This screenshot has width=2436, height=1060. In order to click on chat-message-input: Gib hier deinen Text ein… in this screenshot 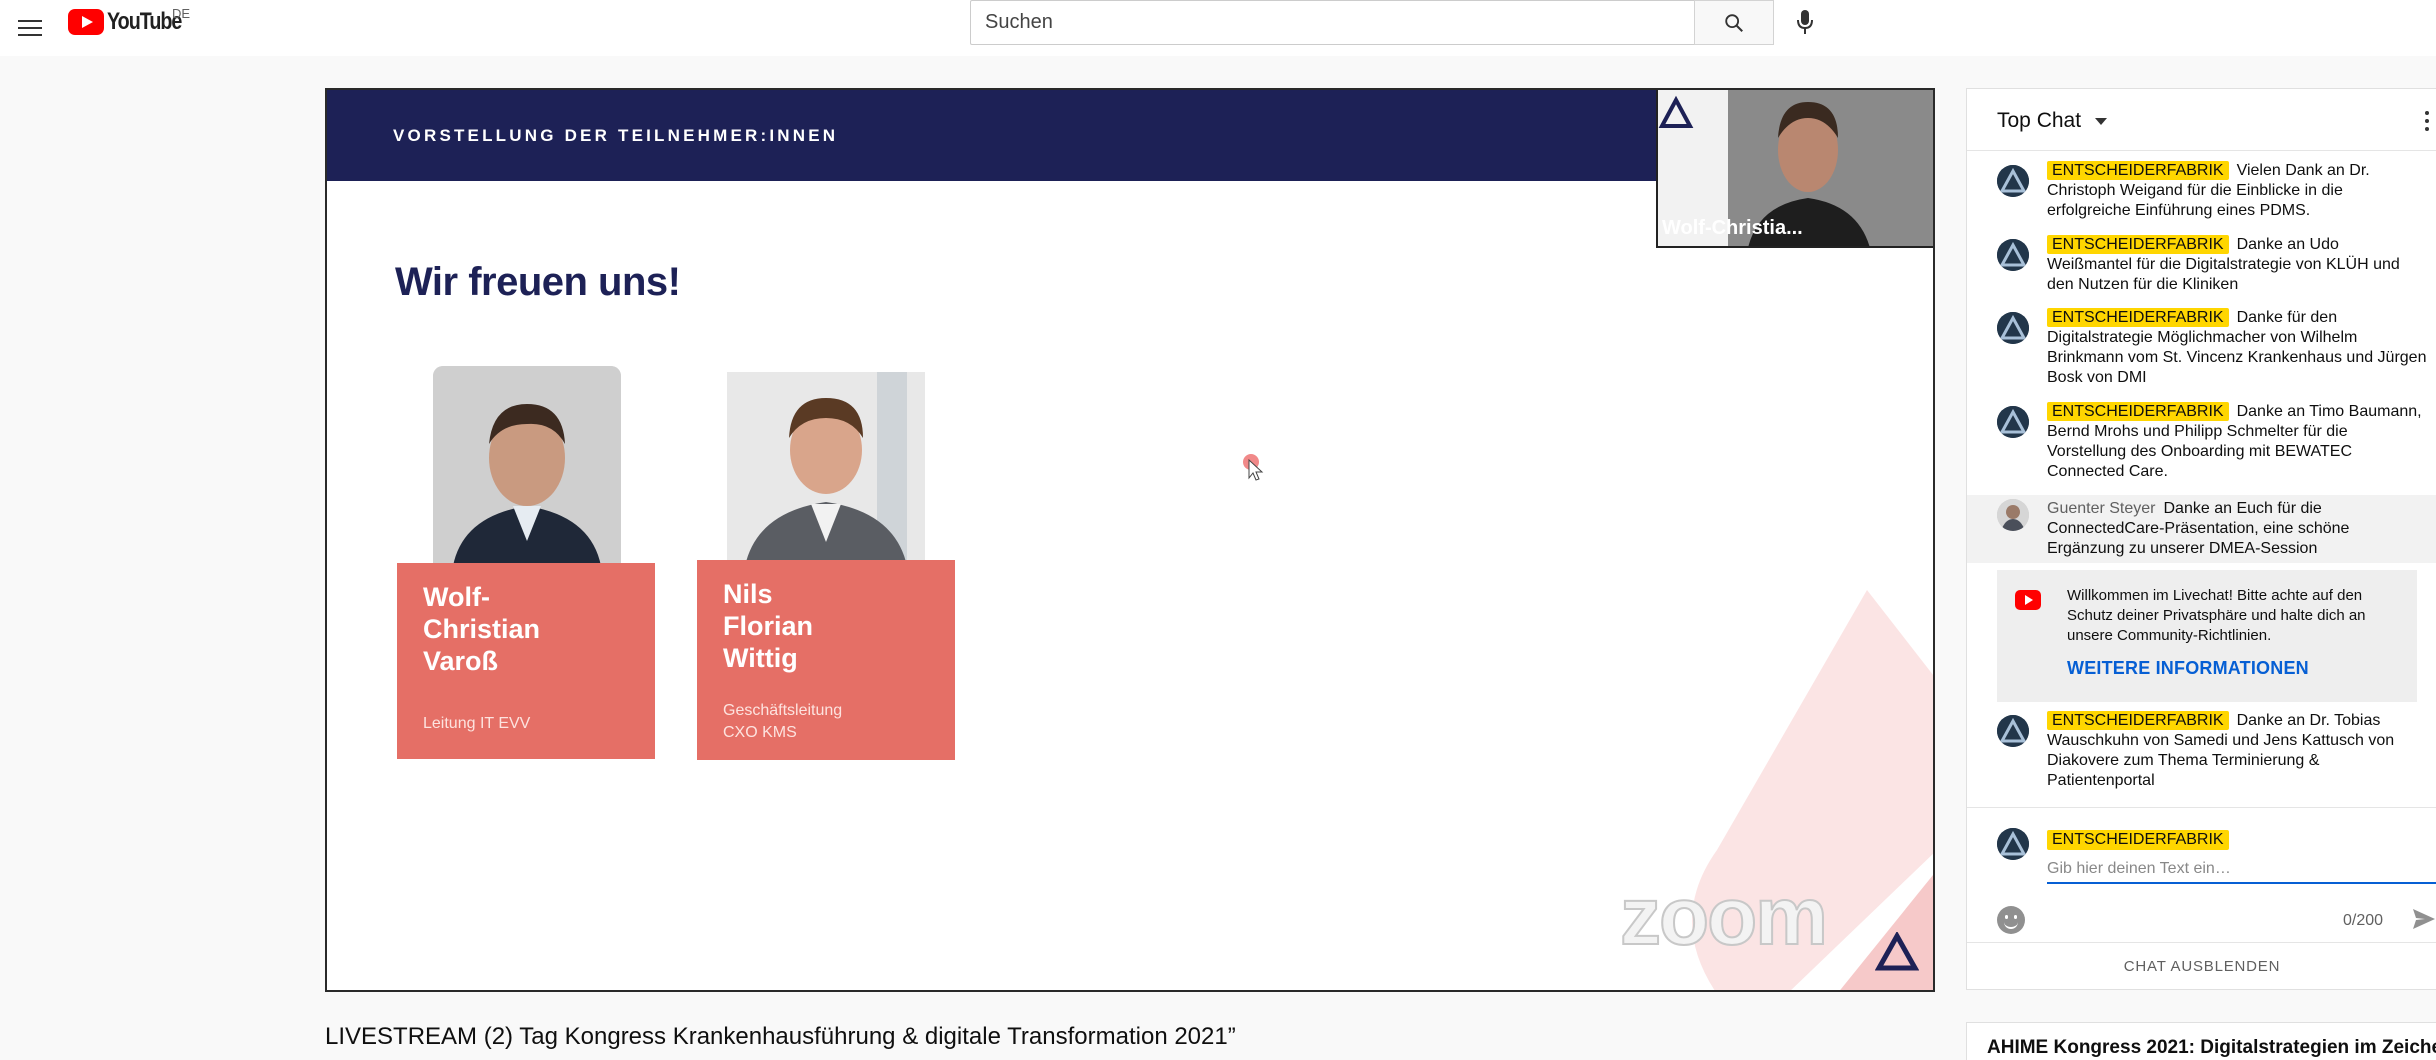, I will do `click(2241, 871)`.